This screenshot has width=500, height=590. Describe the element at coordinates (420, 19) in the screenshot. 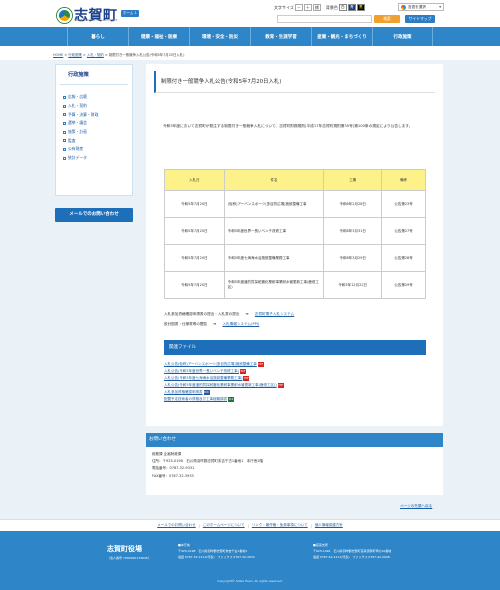

I see `sitemap-button: サイトマップ` at that location.